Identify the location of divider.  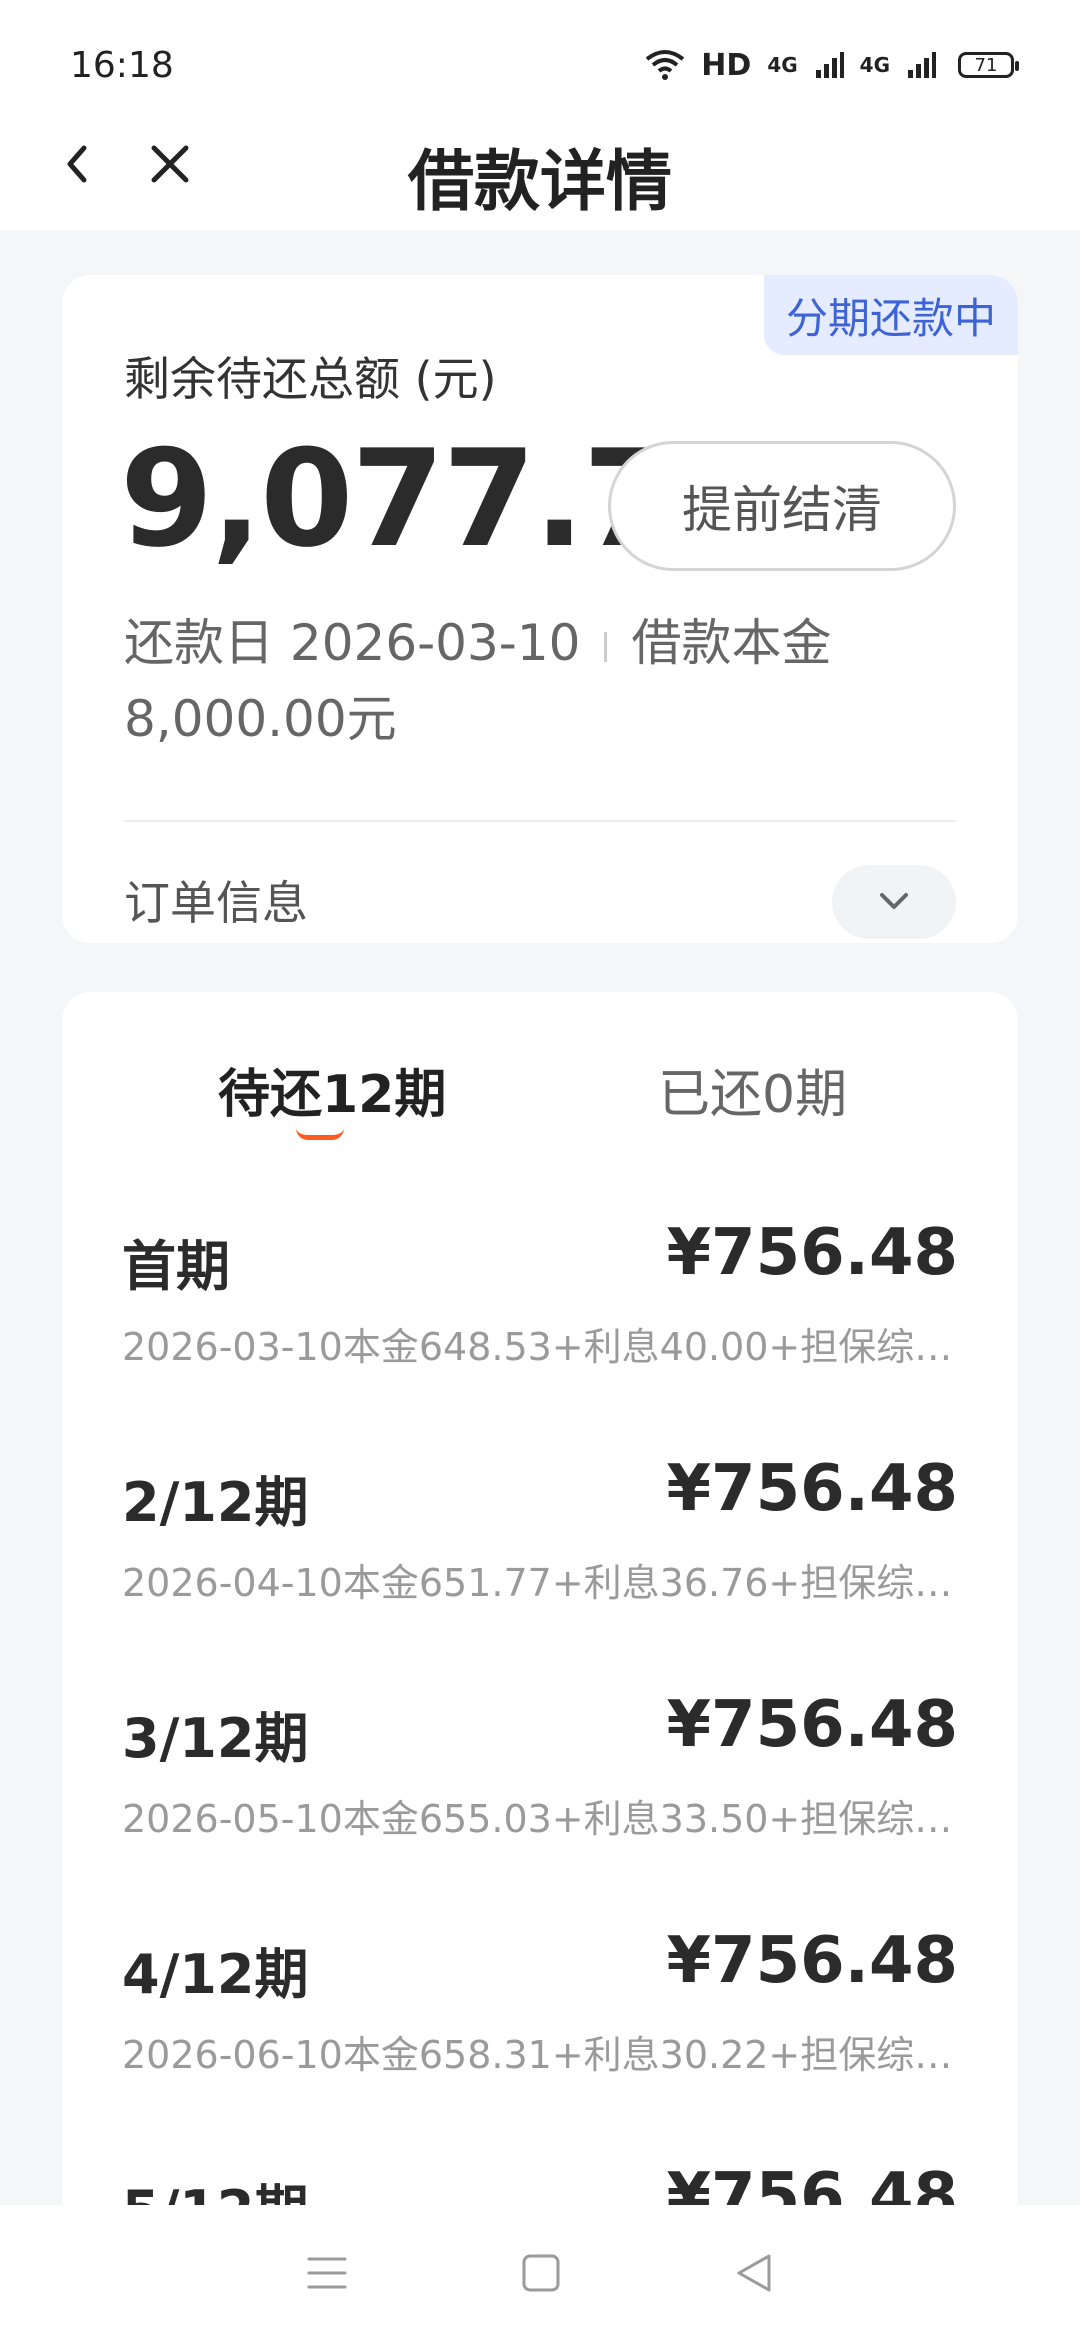
(540, 821).